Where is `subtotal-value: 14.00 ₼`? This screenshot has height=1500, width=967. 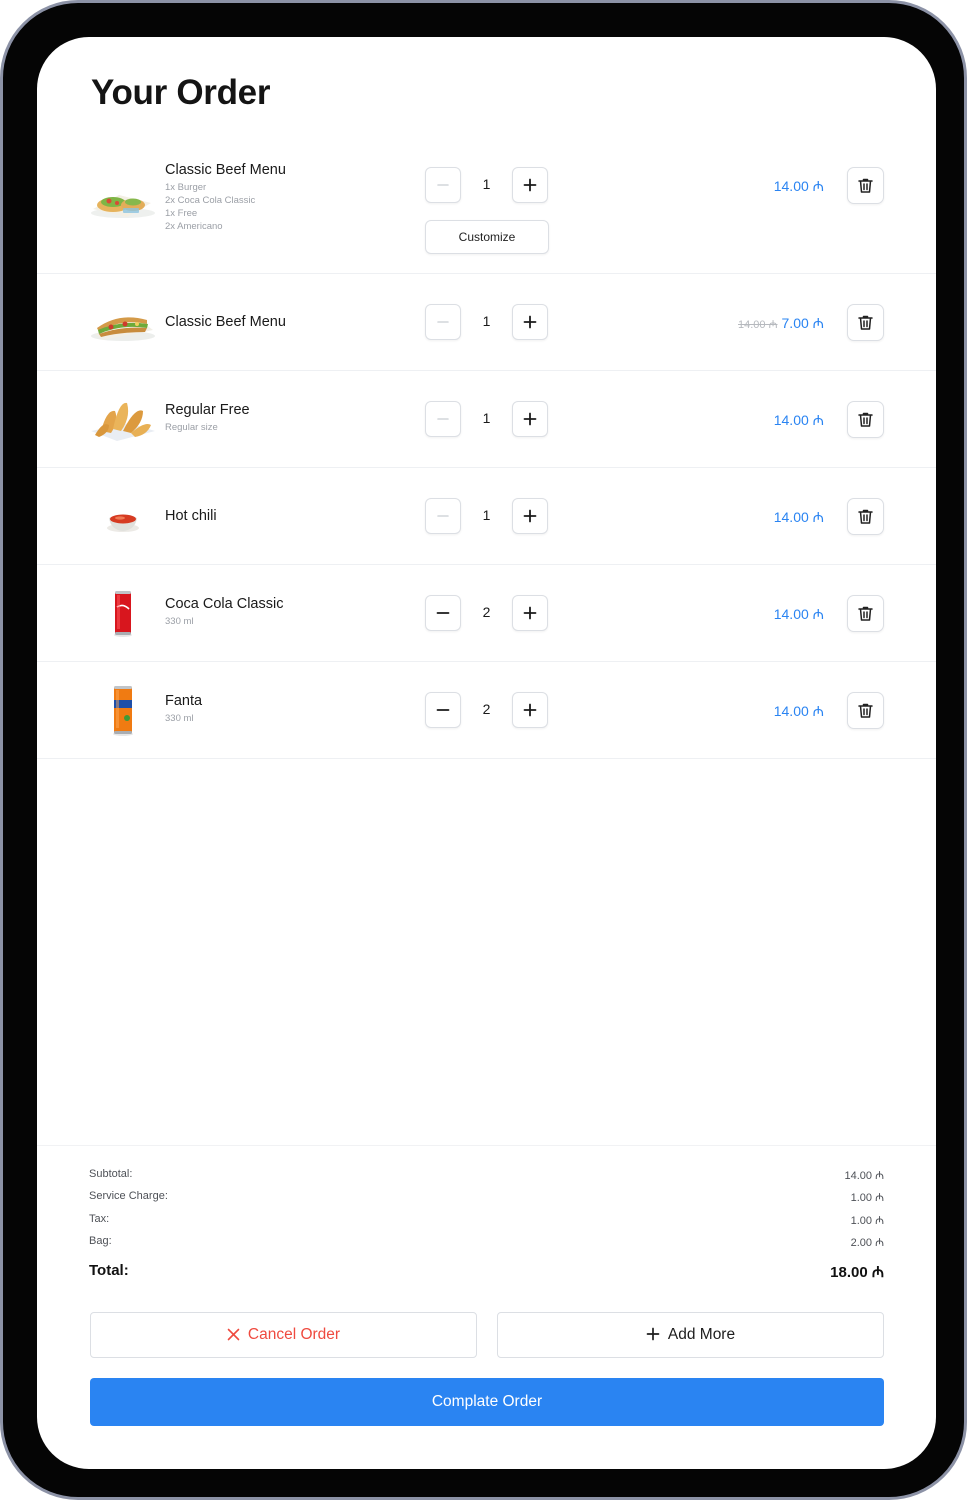 subtotal-value: 14.00 ₼ is located at coordinates (864, 1176).